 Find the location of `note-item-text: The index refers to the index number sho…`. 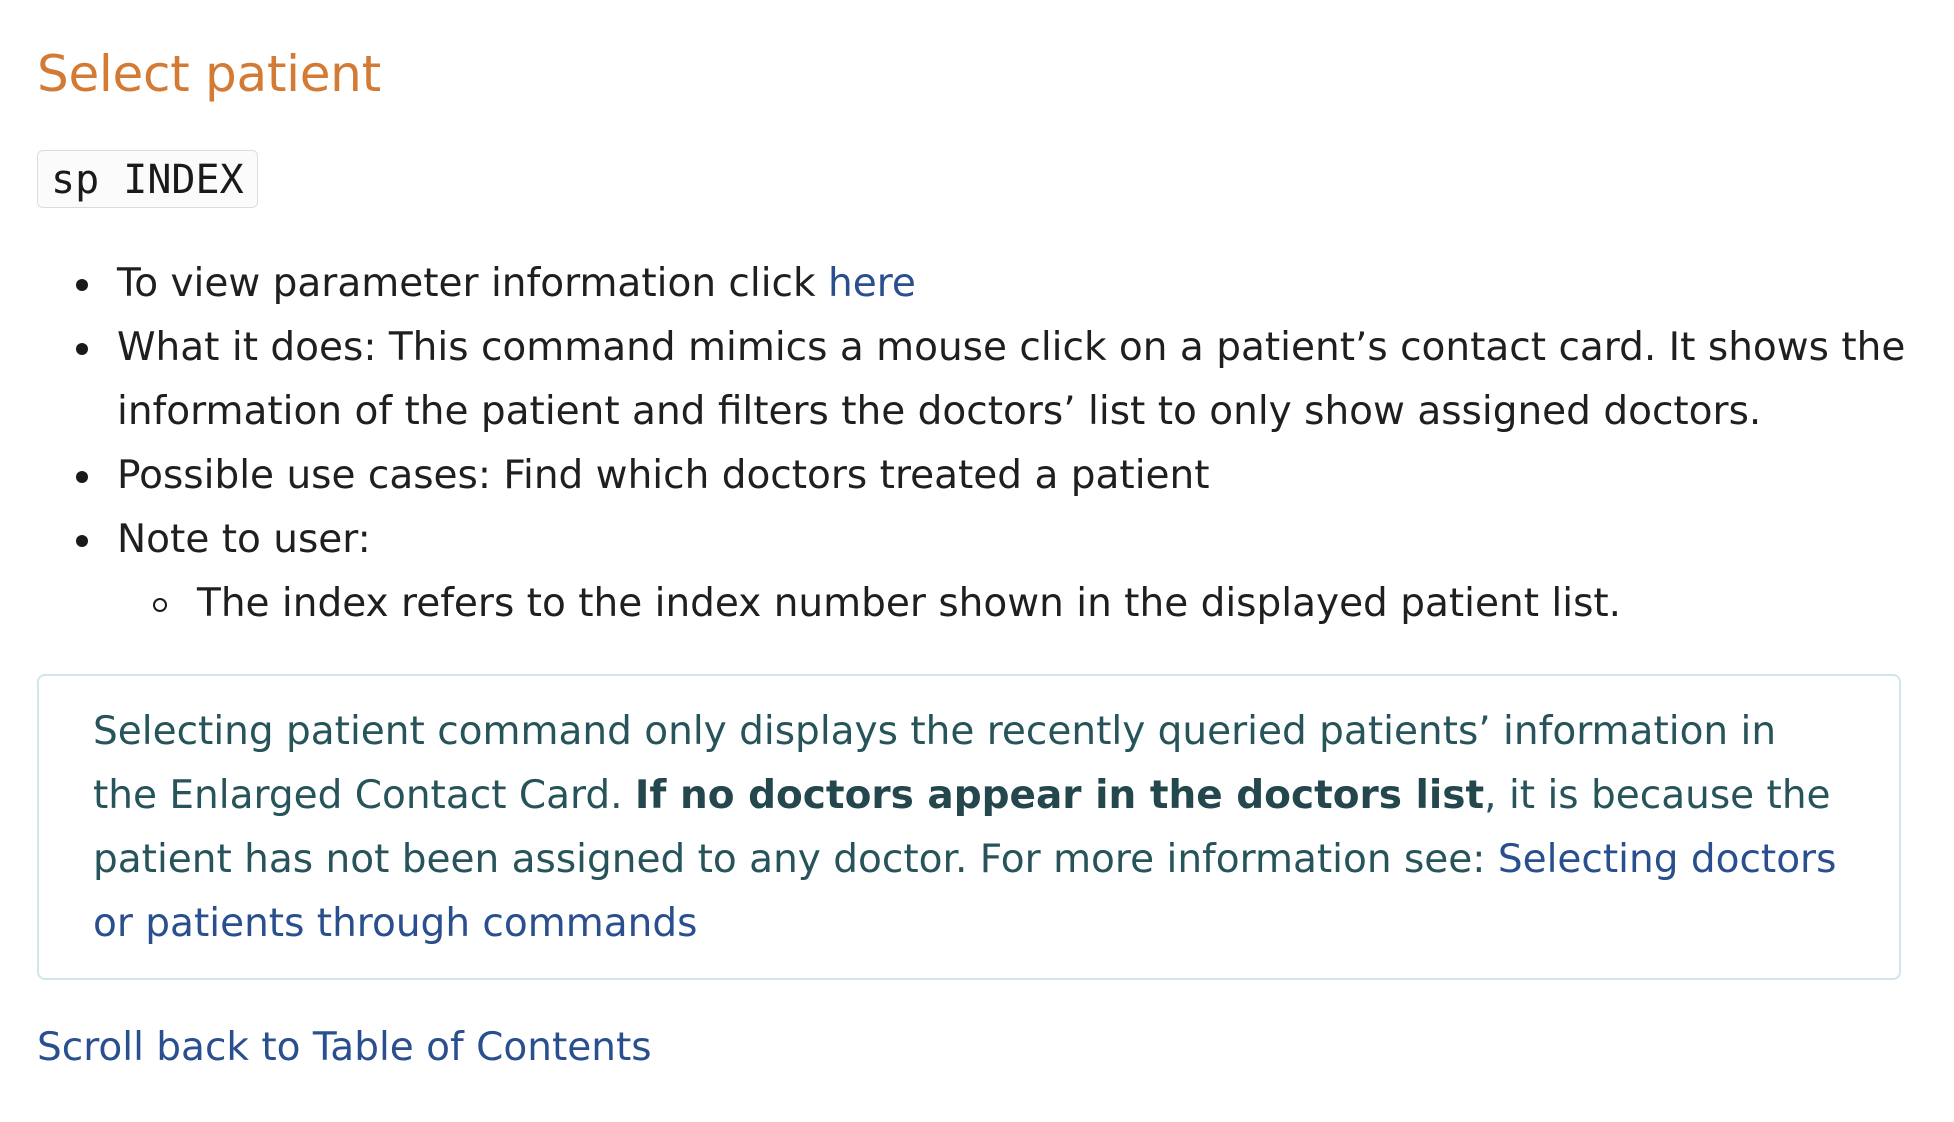

note-item-text: The index refers to the index number sho… is located at coordinates (909, 603).